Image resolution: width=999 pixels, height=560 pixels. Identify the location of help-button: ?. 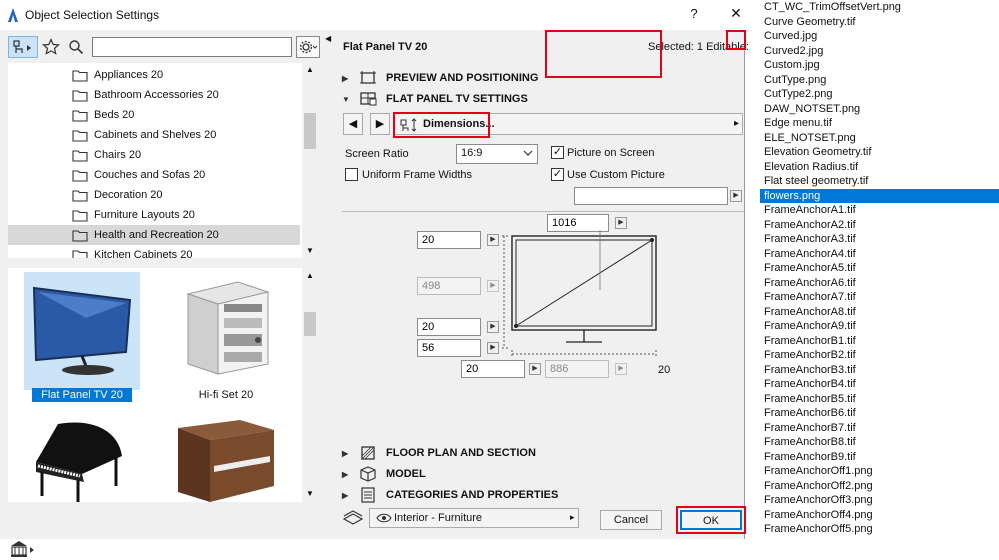
(694, 15).